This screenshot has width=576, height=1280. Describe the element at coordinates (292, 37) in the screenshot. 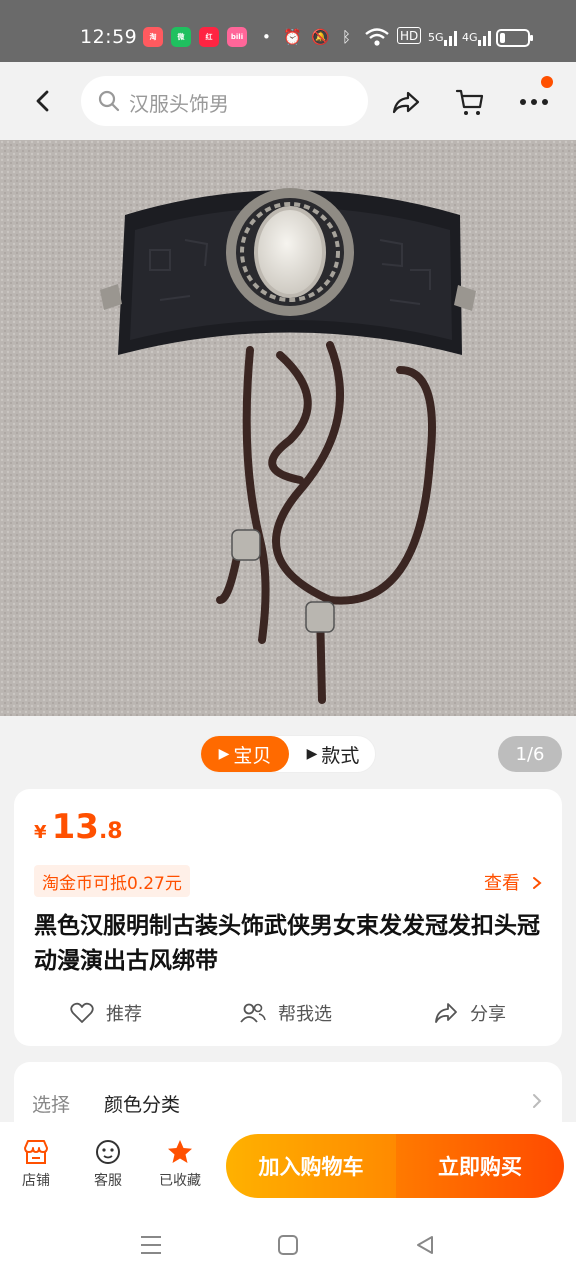

I see `alarm-icon: ⏰` at that location.